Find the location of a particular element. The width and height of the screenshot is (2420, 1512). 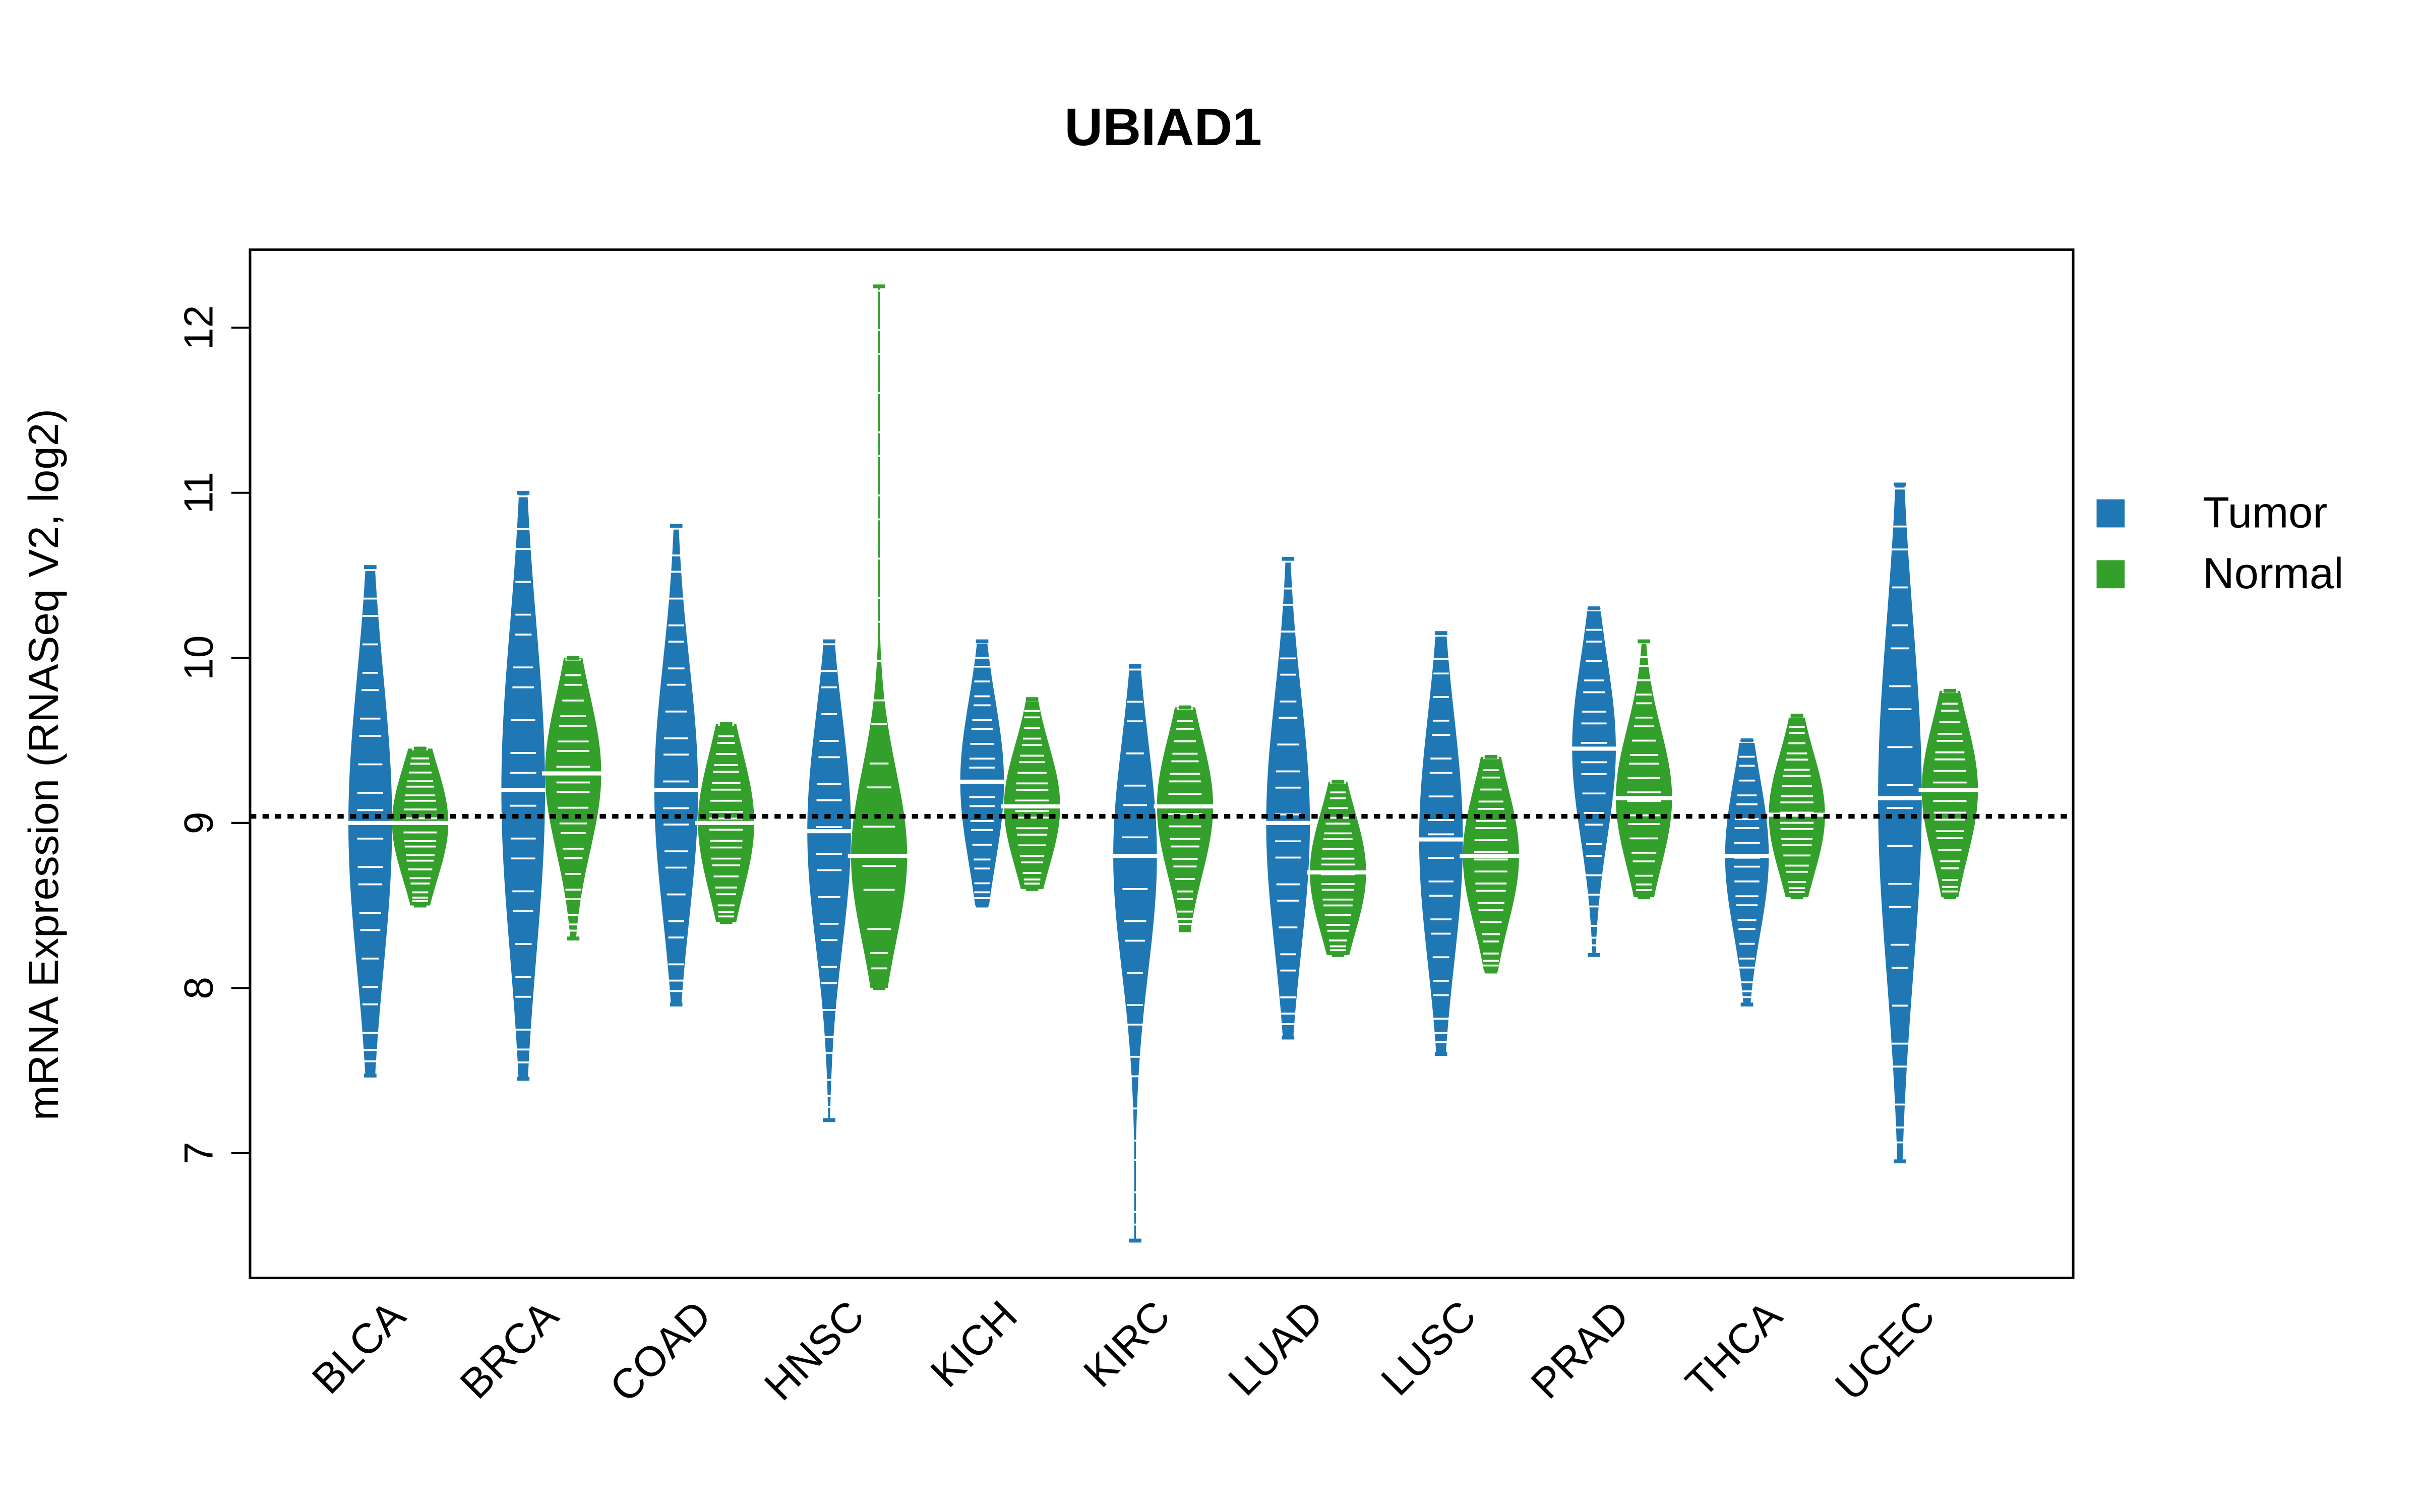

legend-label-normal: Normal is located at coordinates (2273, 574).